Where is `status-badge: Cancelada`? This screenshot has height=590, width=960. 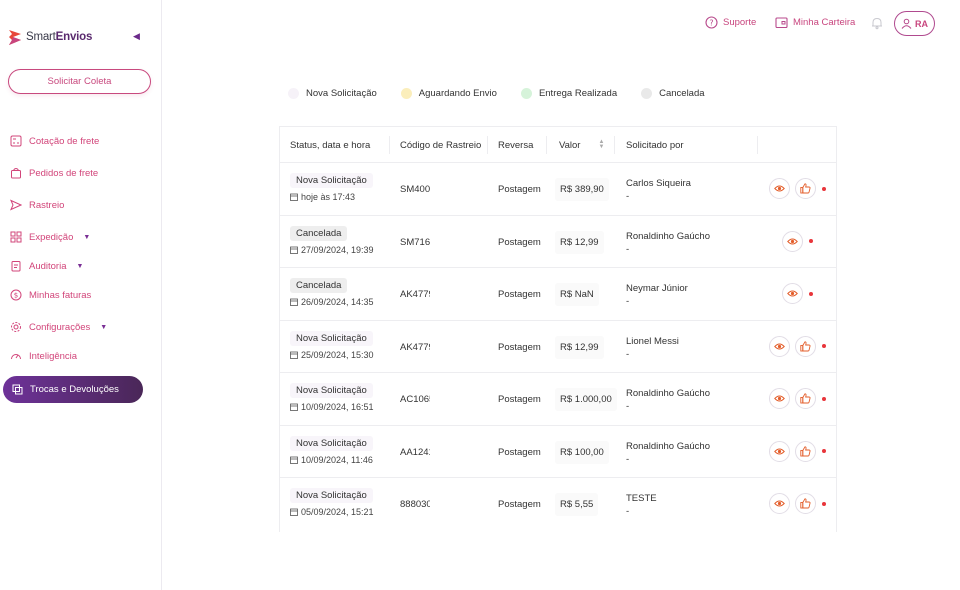
status-badge: Cancelada is located at coordinates (319, 285).